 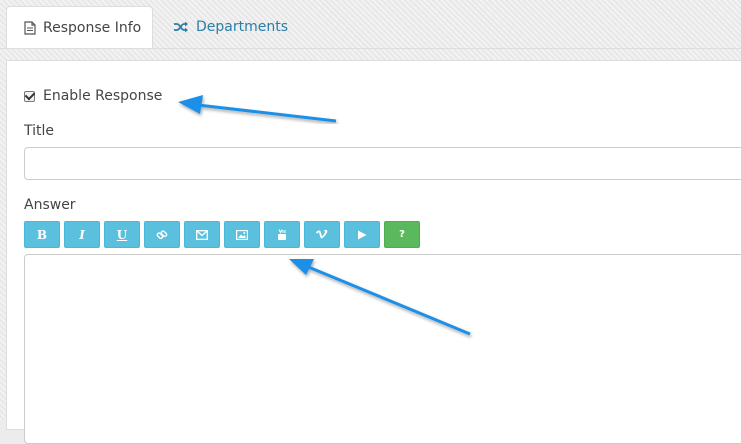 What do you see at coordinates (370, 48) in the screenshot?
I see `tab-divider` at bounding box center [370, 48].